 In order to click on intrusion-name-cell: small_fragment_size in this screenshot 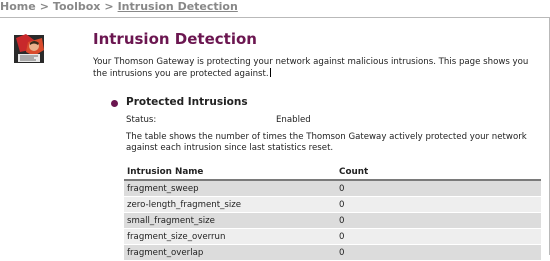, I will do `click(230, 220)`.